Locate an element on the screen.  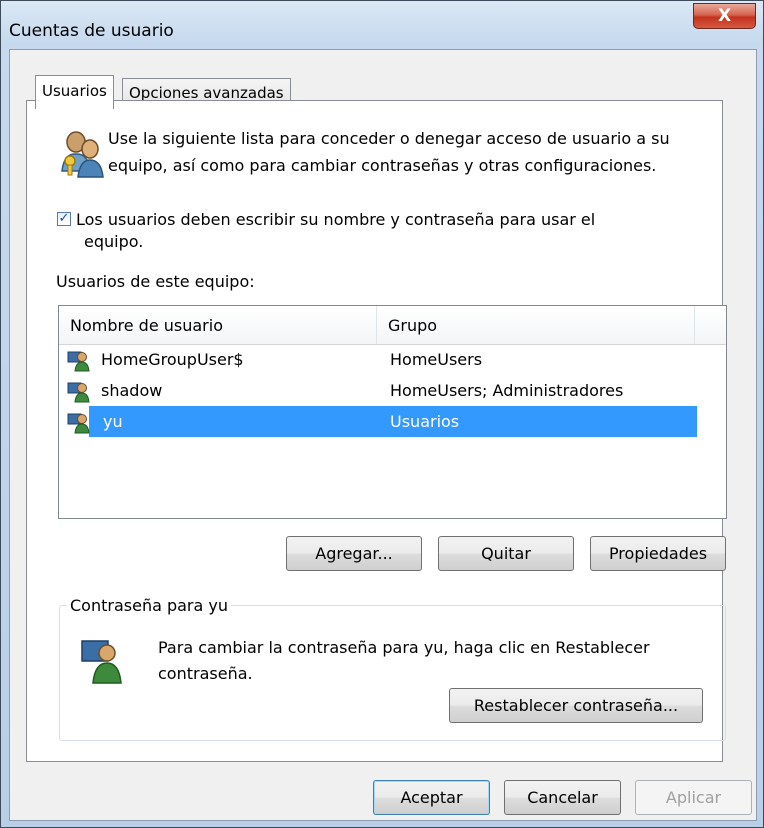
apply-button: Aplicar is located at coordinates (693, 797).